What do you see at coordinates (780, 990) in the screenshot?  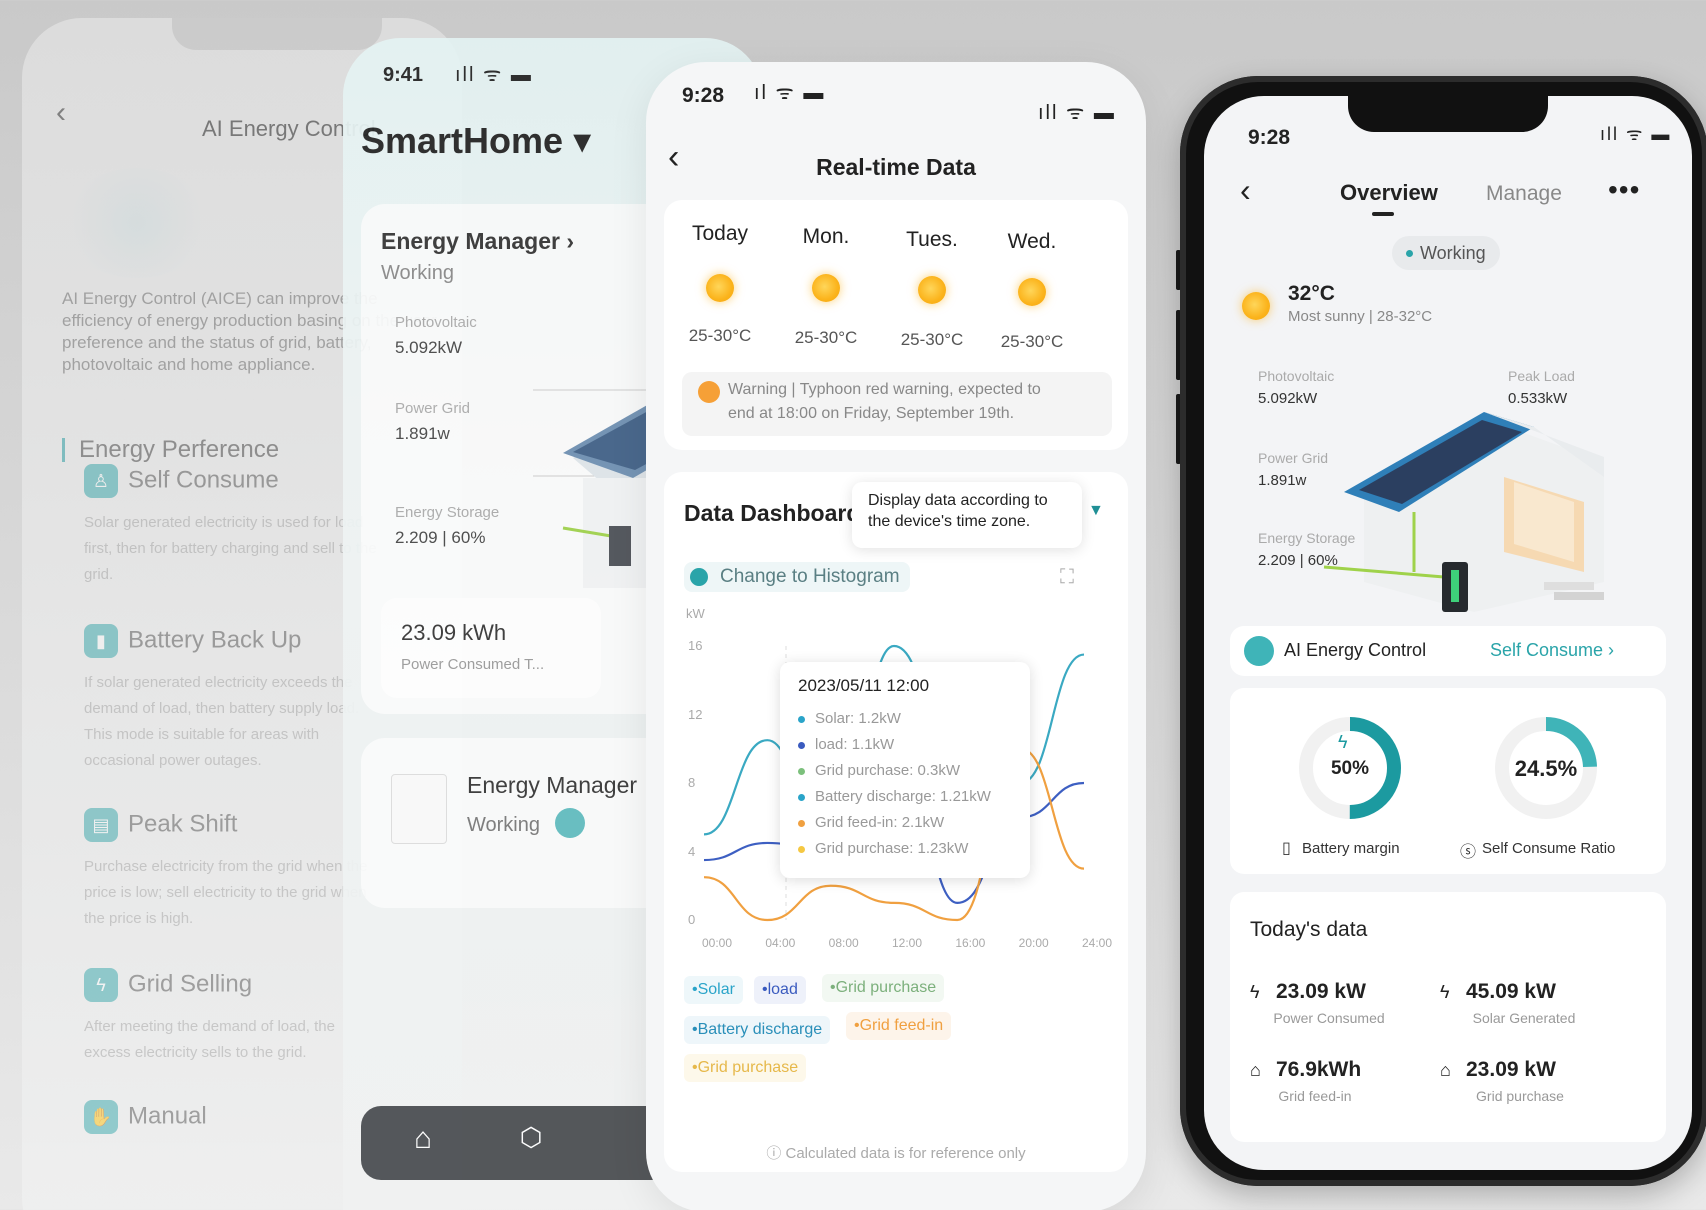 I see `legend-item: •load` at bounding box center [780, 990].